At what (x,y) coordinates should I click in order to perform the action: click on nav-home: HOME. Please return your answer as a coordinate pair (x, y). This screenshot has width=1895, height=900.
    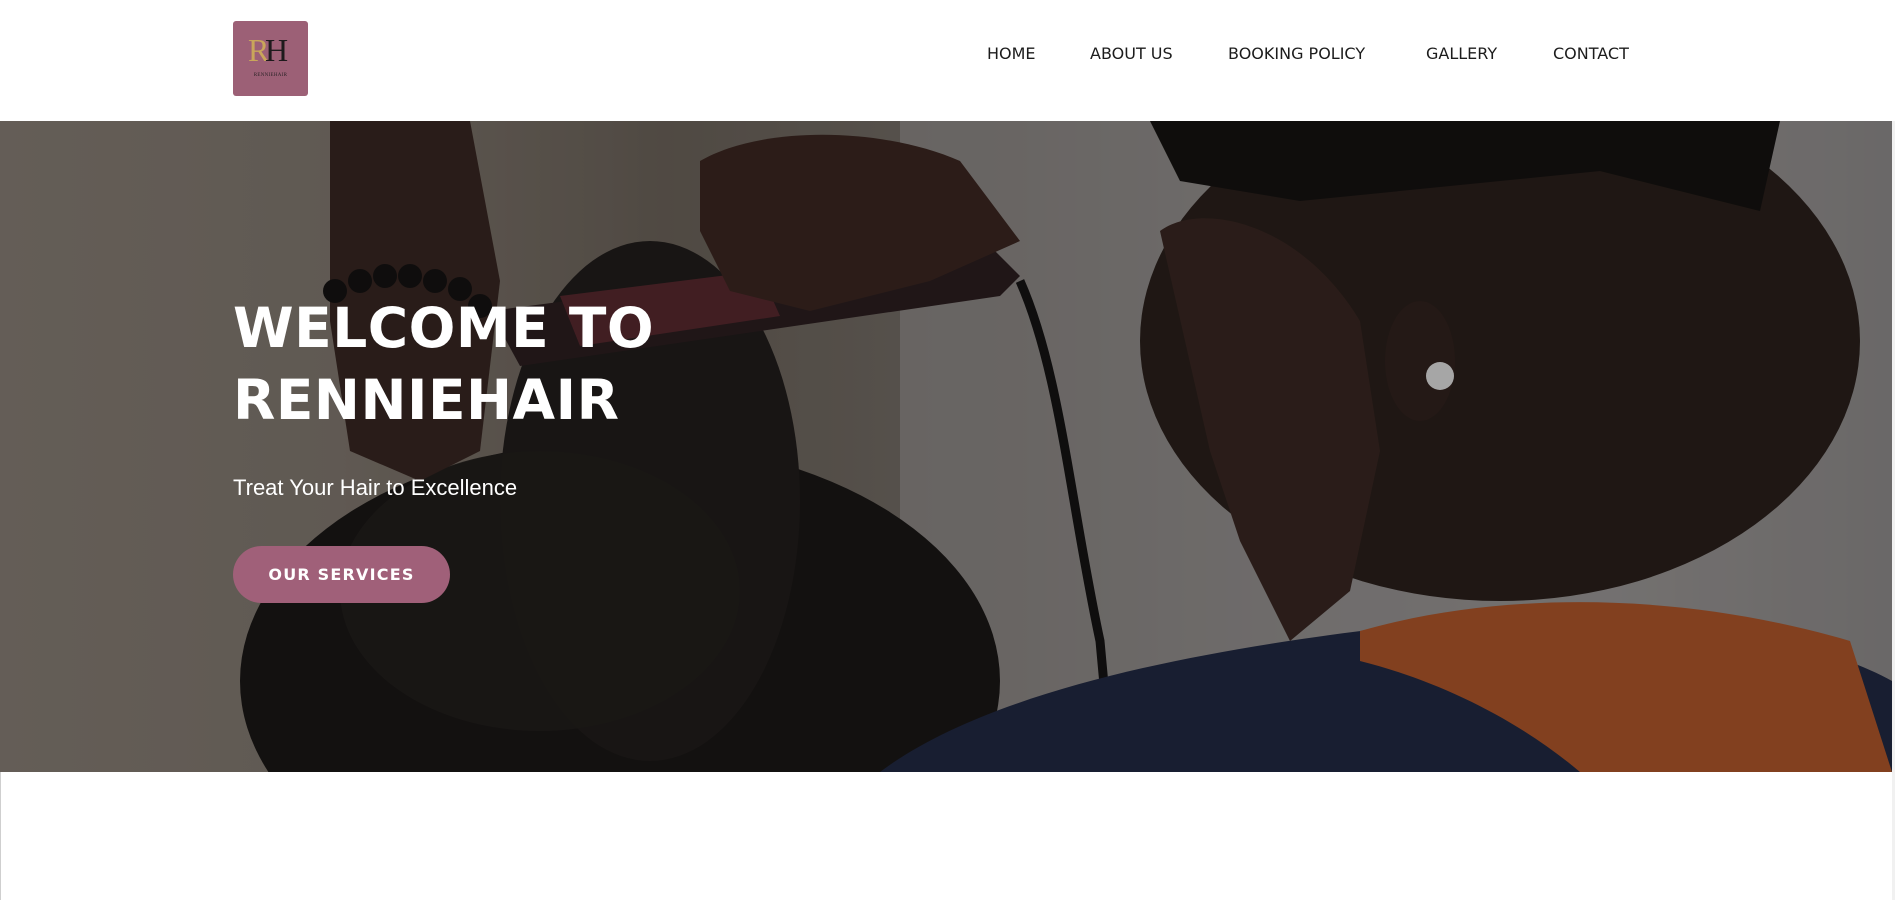
    Looking at the image, I should click on (1011, 53).